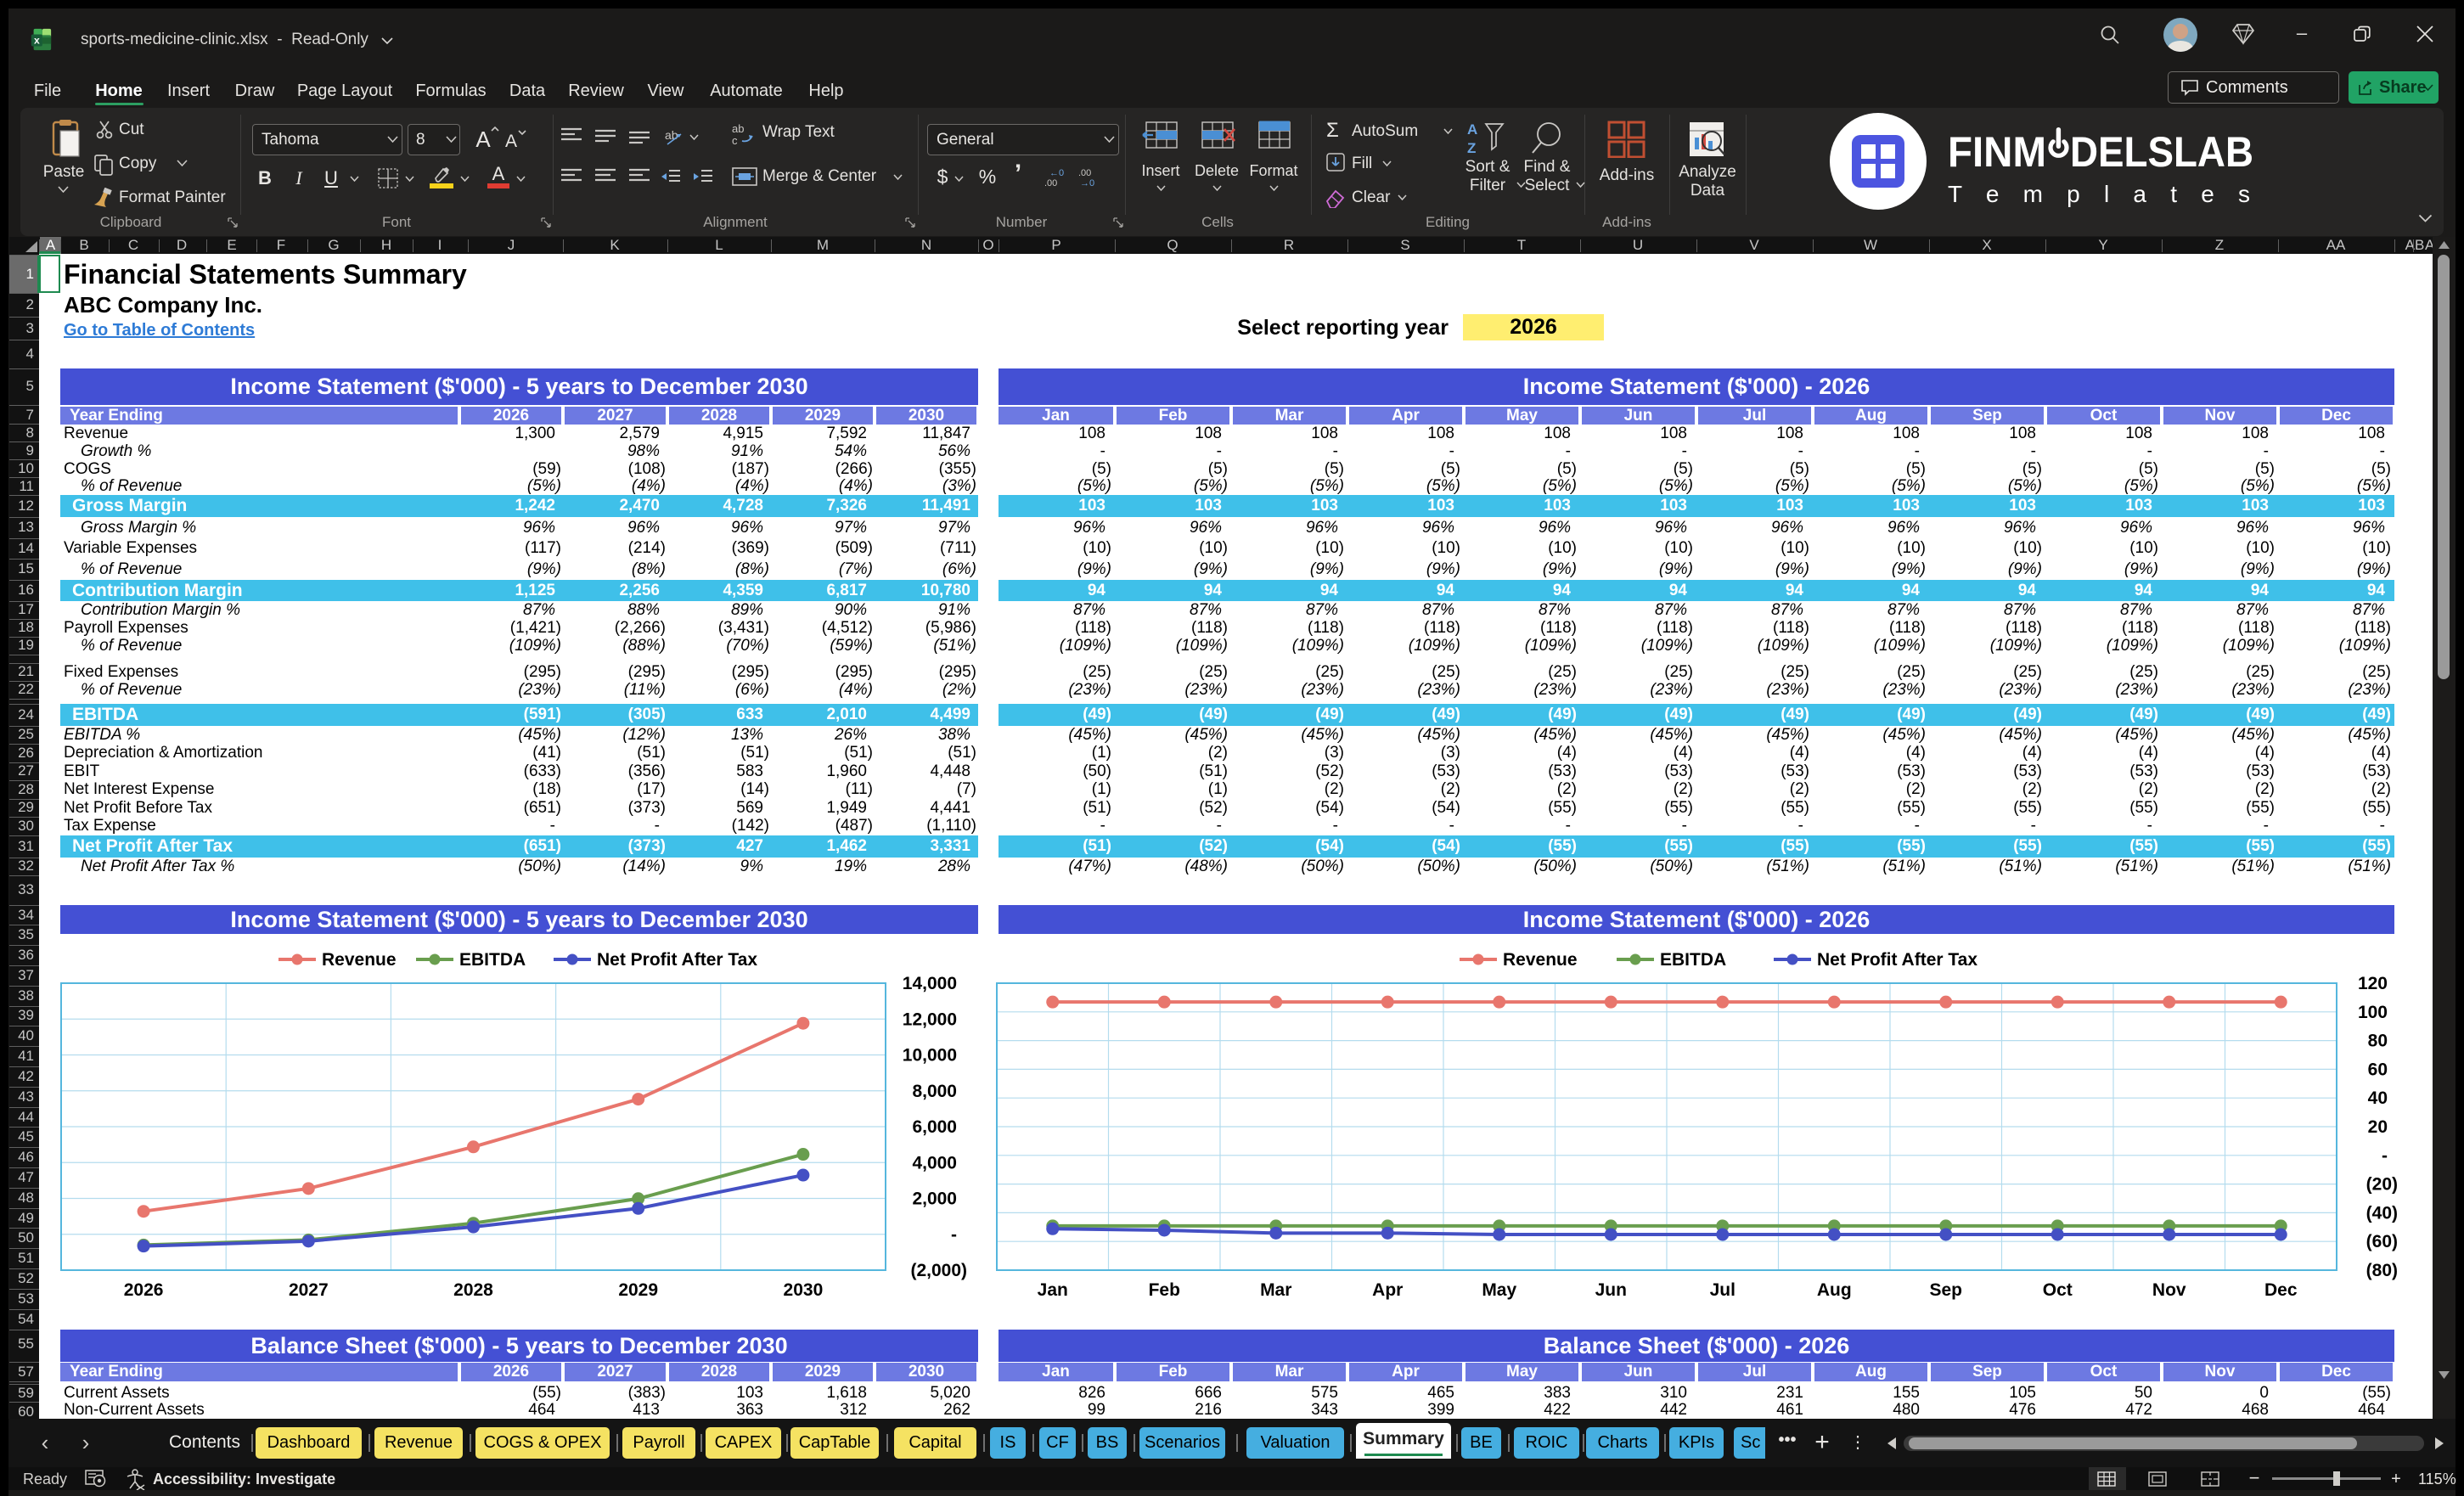 The image size is (2464, 1496). I want to click on svg-text: 2030, so click(804, 1290).